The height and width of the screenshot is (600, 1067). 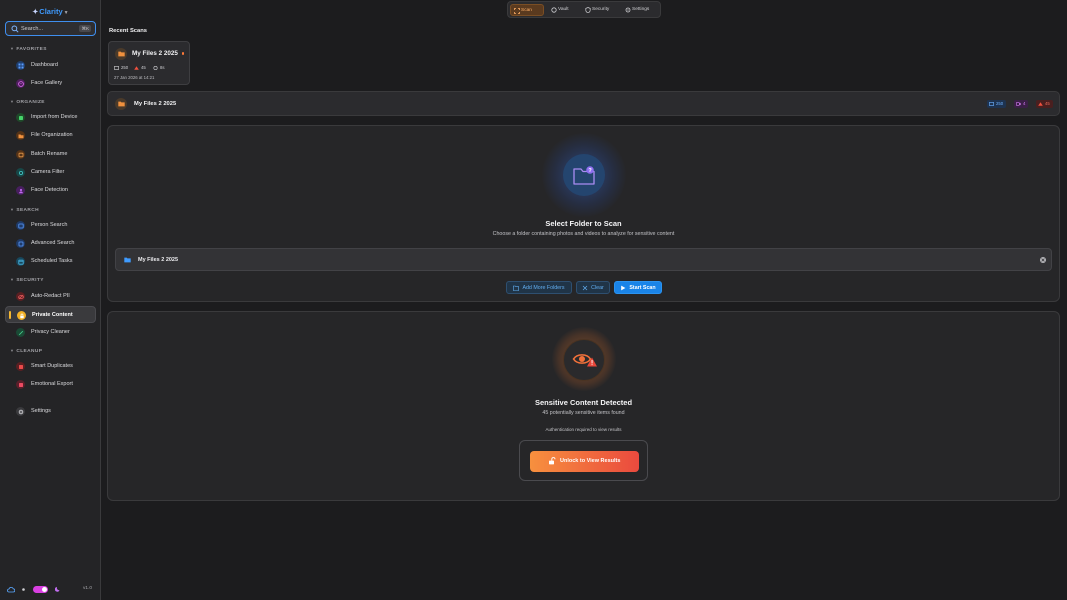 I want to click on photos-count-badge: 250, so click(x=997, y=104).